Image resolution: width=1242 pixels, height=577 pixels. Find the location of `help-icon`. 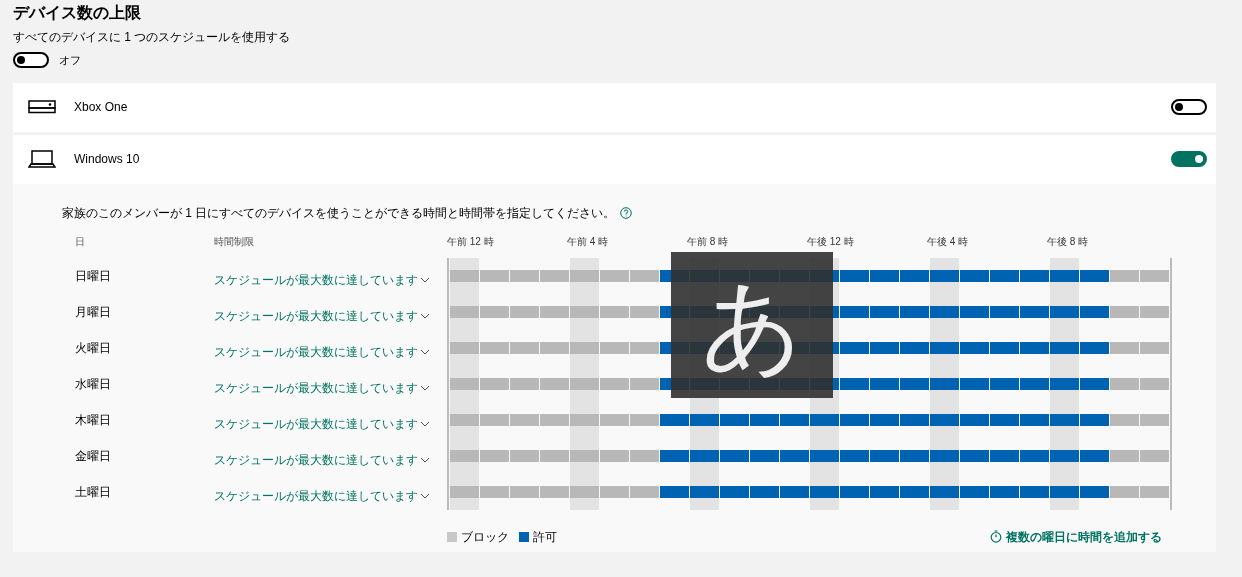

help-icon is located at coordinates (626, 212).